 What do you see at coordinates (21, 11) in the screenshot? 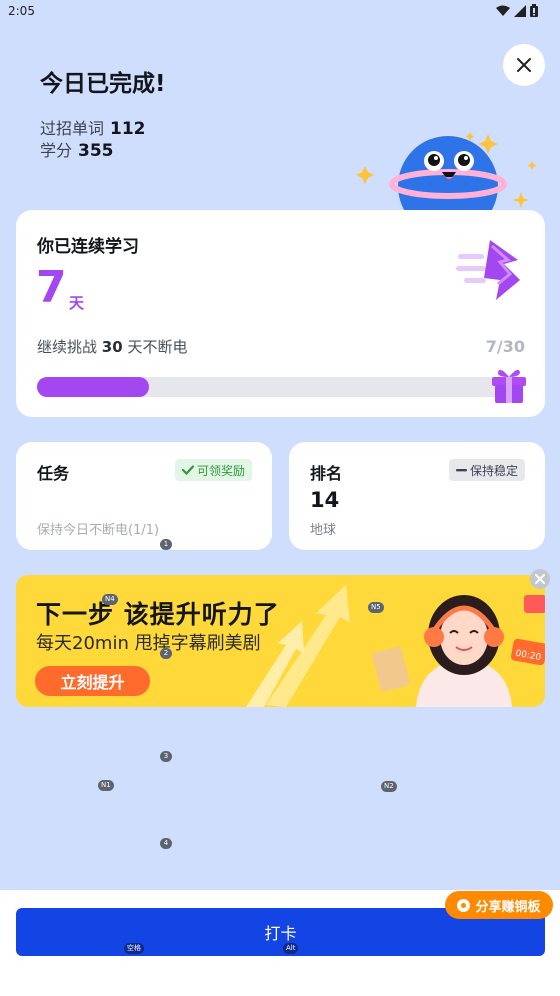
I see `status-time: 2:05` at bounding box center [21, 11].